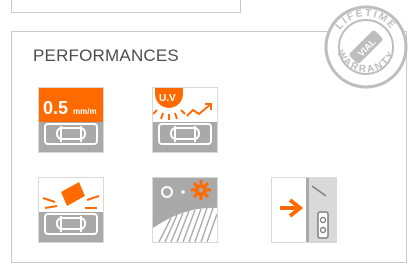 Image resolution: width=416 pixels, height=263 pixels. Describe the element at coordinates (106, 55) in the screenshot. I see `section-title: PERFORMANCES` at that location.